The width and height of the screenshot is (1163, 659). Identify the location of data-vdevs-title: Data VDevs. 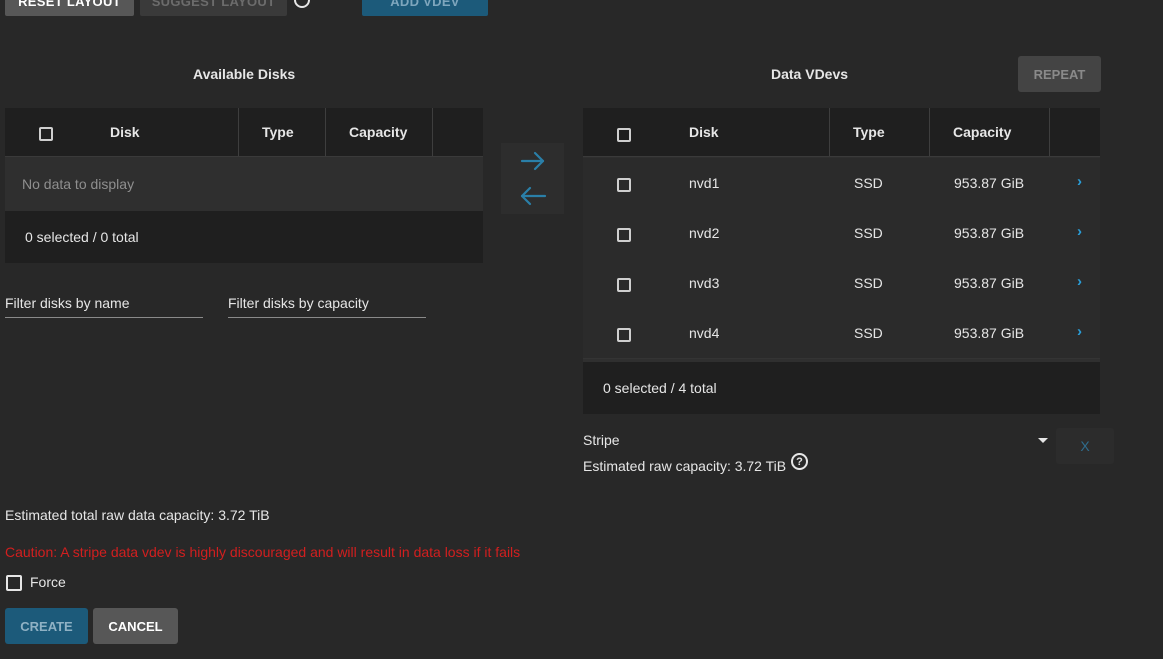
(810, 74).